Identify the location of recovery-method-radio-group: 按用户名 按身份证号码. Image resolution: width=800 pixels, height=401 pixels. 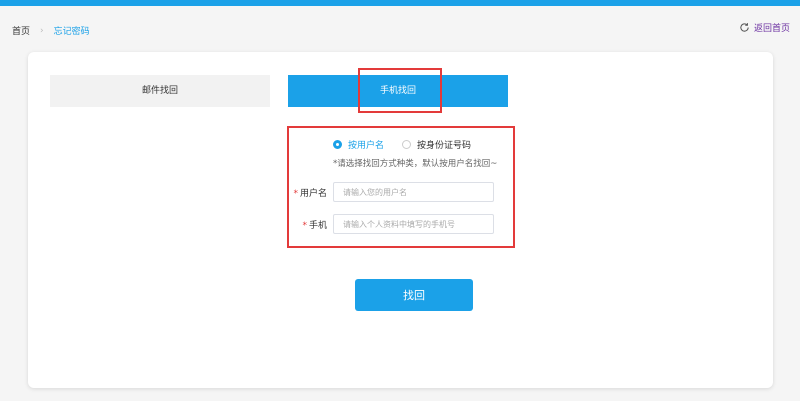
(411, 144).